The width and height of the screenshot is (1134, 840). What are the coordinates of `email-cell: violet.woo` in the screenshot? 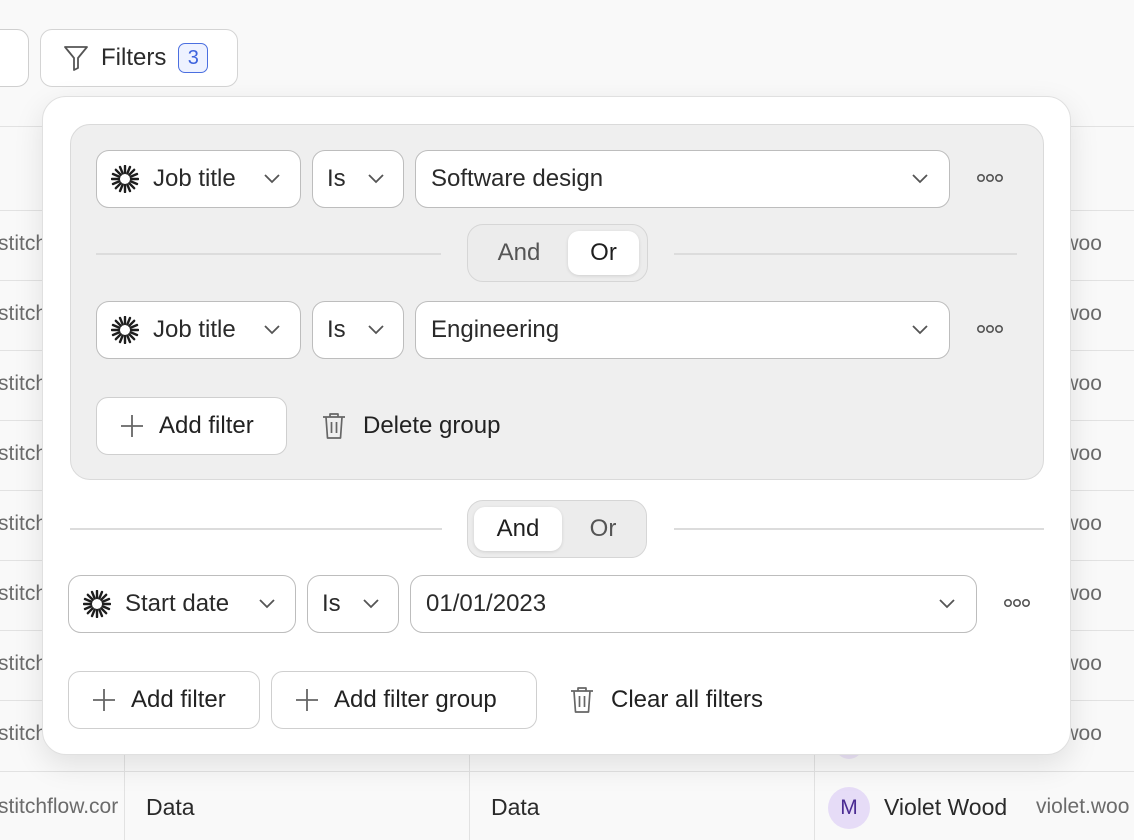 It's located at (1083, 806).